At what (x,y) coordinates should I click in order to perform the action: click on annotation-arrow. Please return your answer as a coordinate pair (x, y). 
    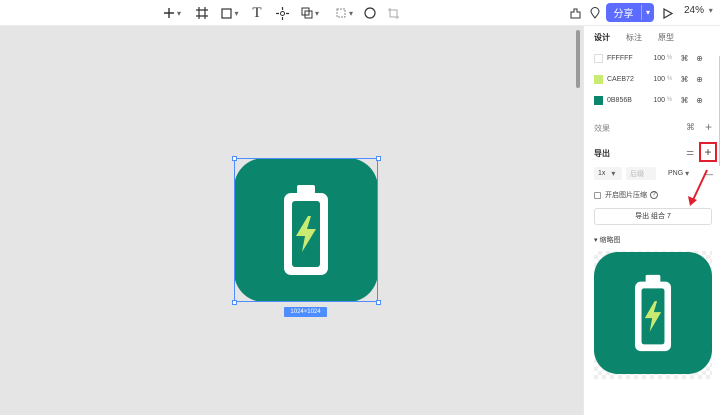
    Looking at the image, I should click on (698, 187).